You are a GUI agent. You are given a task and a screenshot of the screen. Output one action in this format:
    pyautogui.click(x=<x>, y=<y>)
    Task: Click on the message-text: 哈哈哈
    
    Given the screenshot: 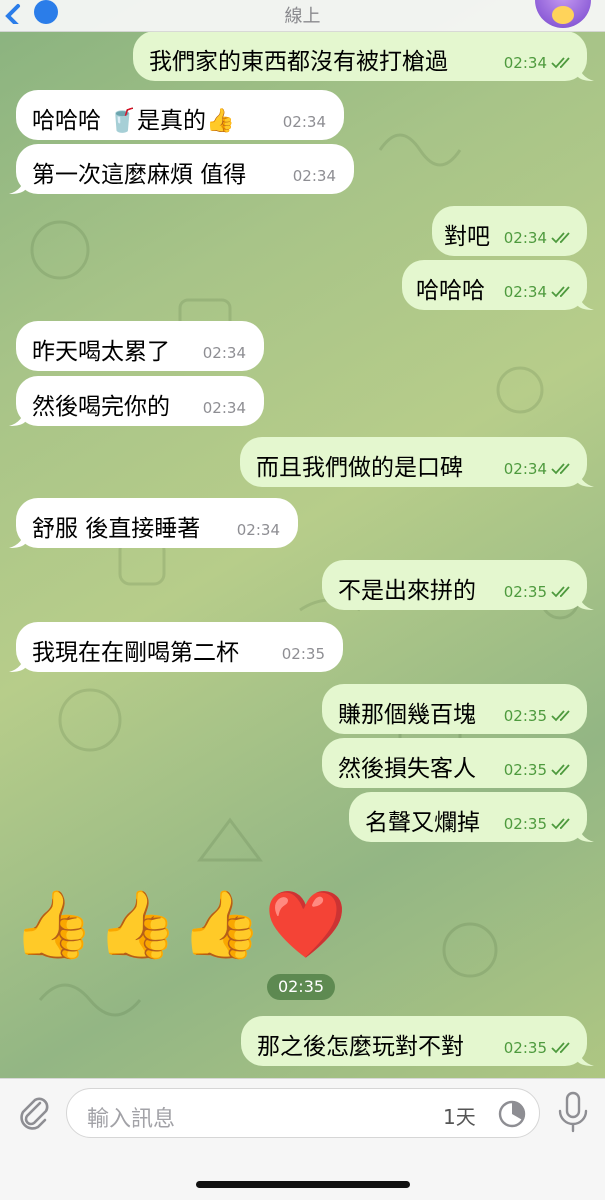 What is the action you would take?
    pyautogui.click(x=450, y=291)
    